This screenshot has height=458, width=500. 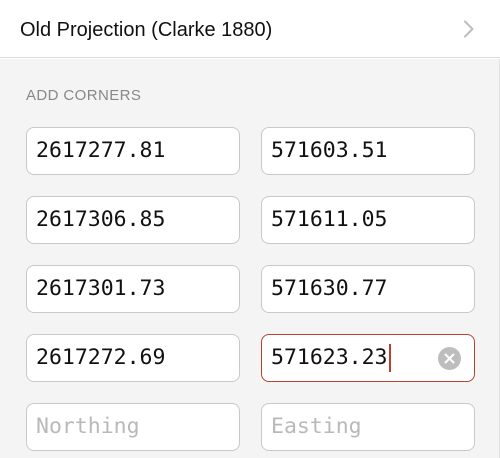 I want to click on text-caret, so click(x=389, y=358).